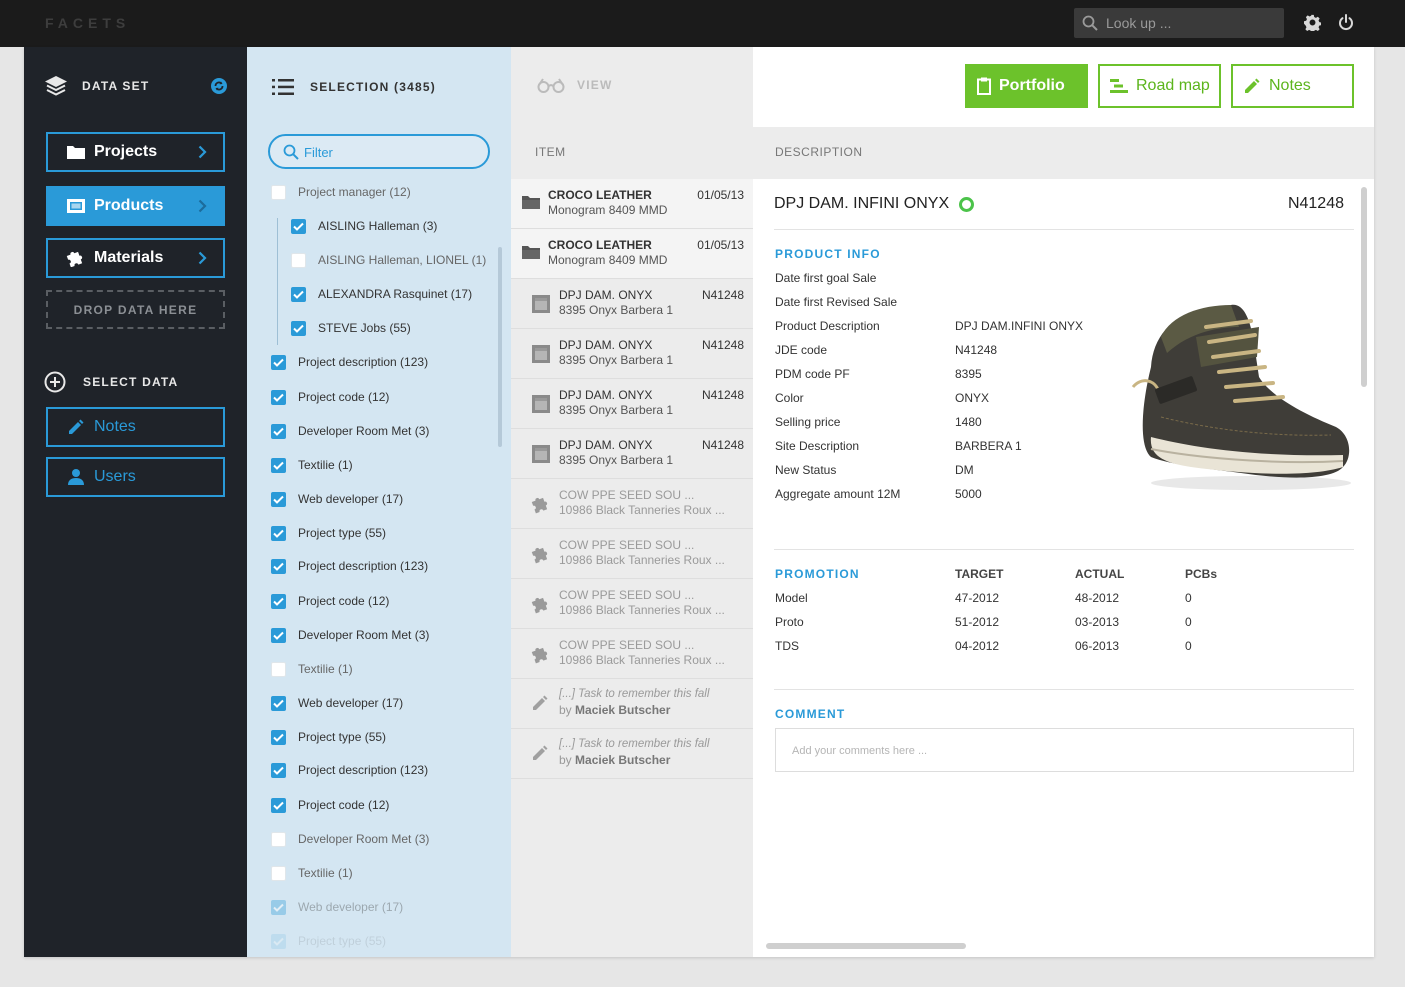  I want to click on selection-item-label: STEVE Jobs (55), so click(364, 328).